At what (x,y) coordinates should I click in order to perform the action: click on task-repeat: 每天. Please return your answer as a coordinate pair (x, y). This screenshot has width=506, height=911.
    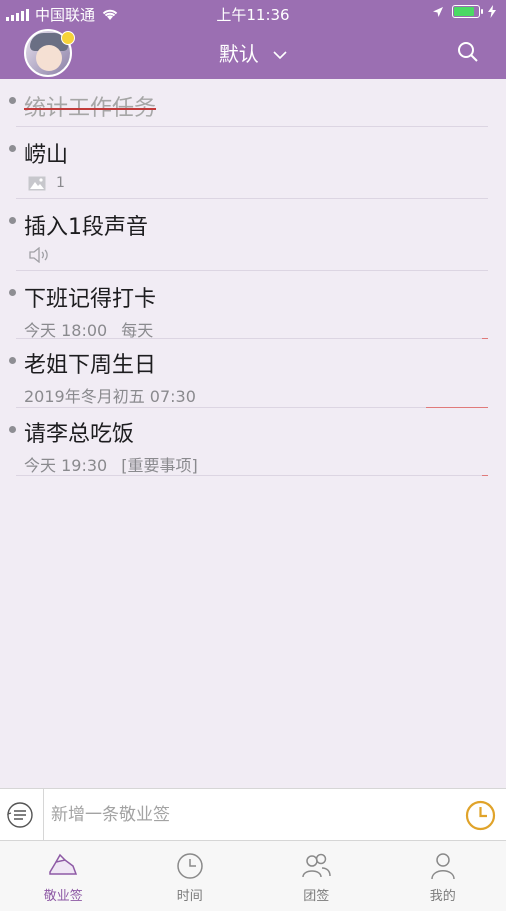
    Looking at the image, I should click on (137, 330).